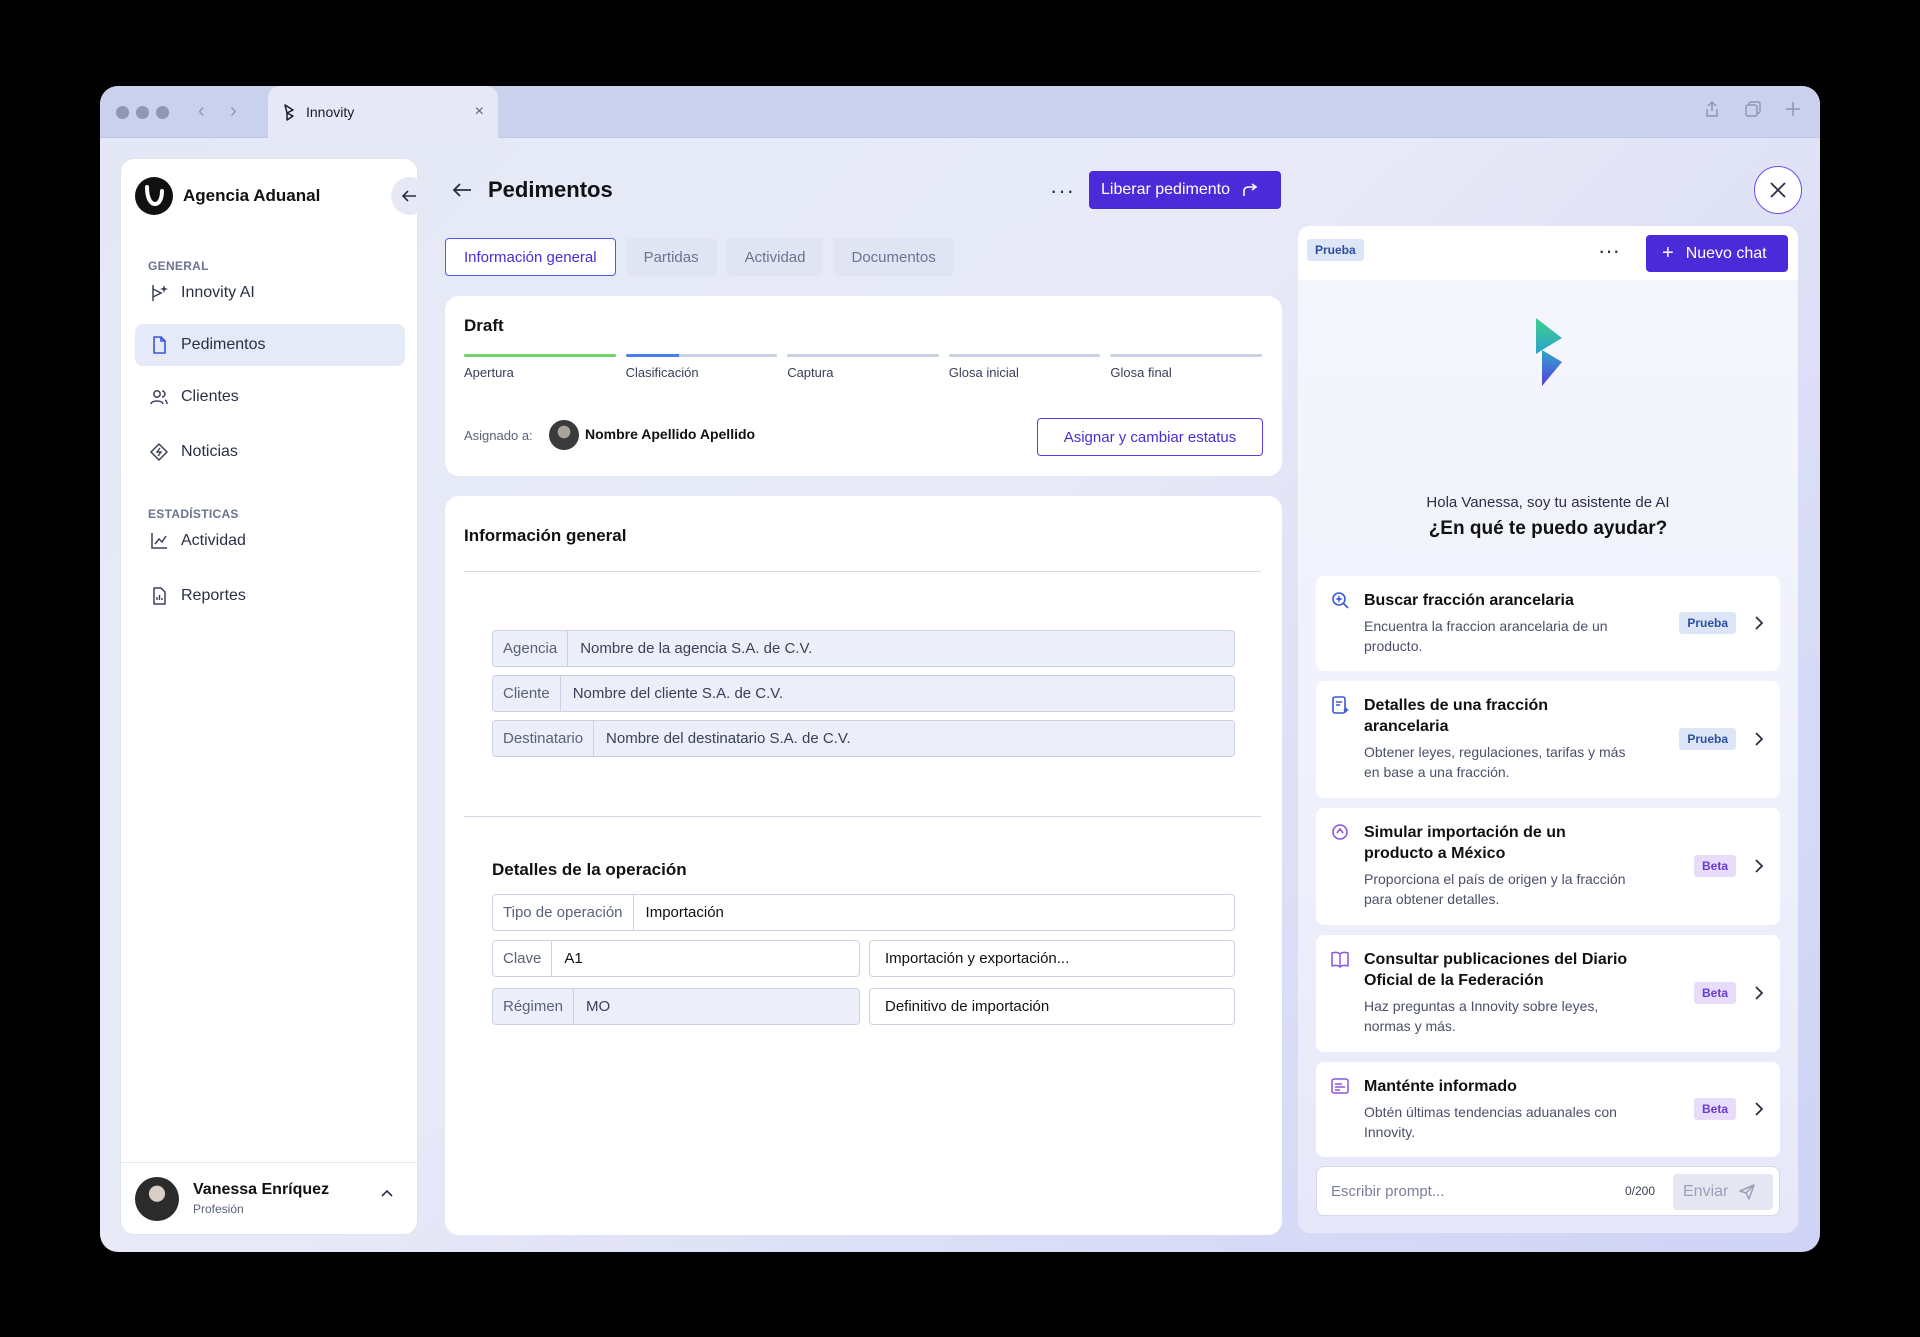  What do you see at coordinates (142, 112) in the screenshot?
I see `window-minimize-dot` at bounding box center [142, 112].